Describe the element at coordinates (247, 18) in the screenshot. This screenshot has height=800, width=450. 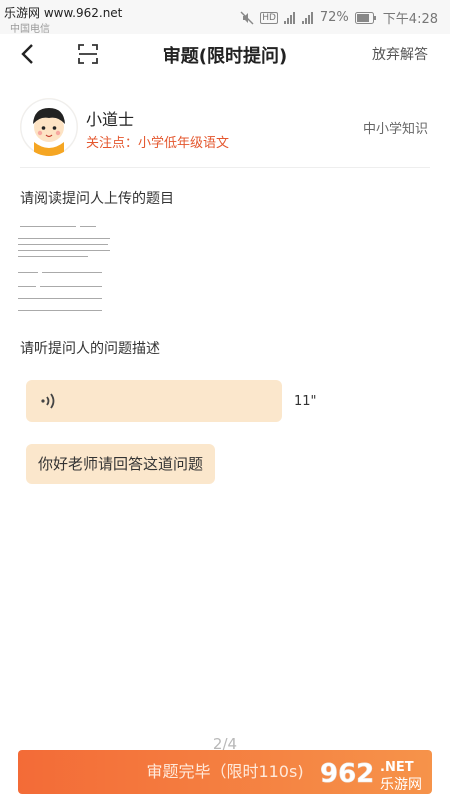
I see `mute-icon` at that location.